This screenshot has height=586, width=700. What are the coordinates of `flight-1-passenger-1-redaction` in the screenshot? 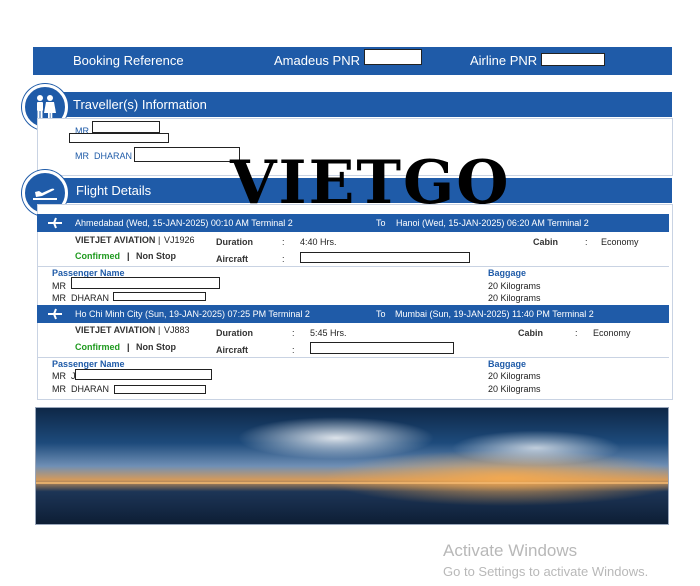 It's located at (145, 283).